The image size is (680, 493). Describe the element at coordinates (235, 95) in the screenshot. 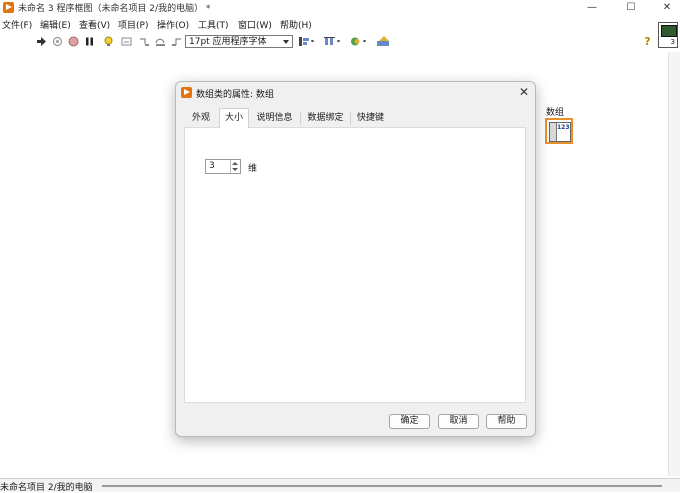

I see `dialog-title: 数组类的属性: 数组` at that location.